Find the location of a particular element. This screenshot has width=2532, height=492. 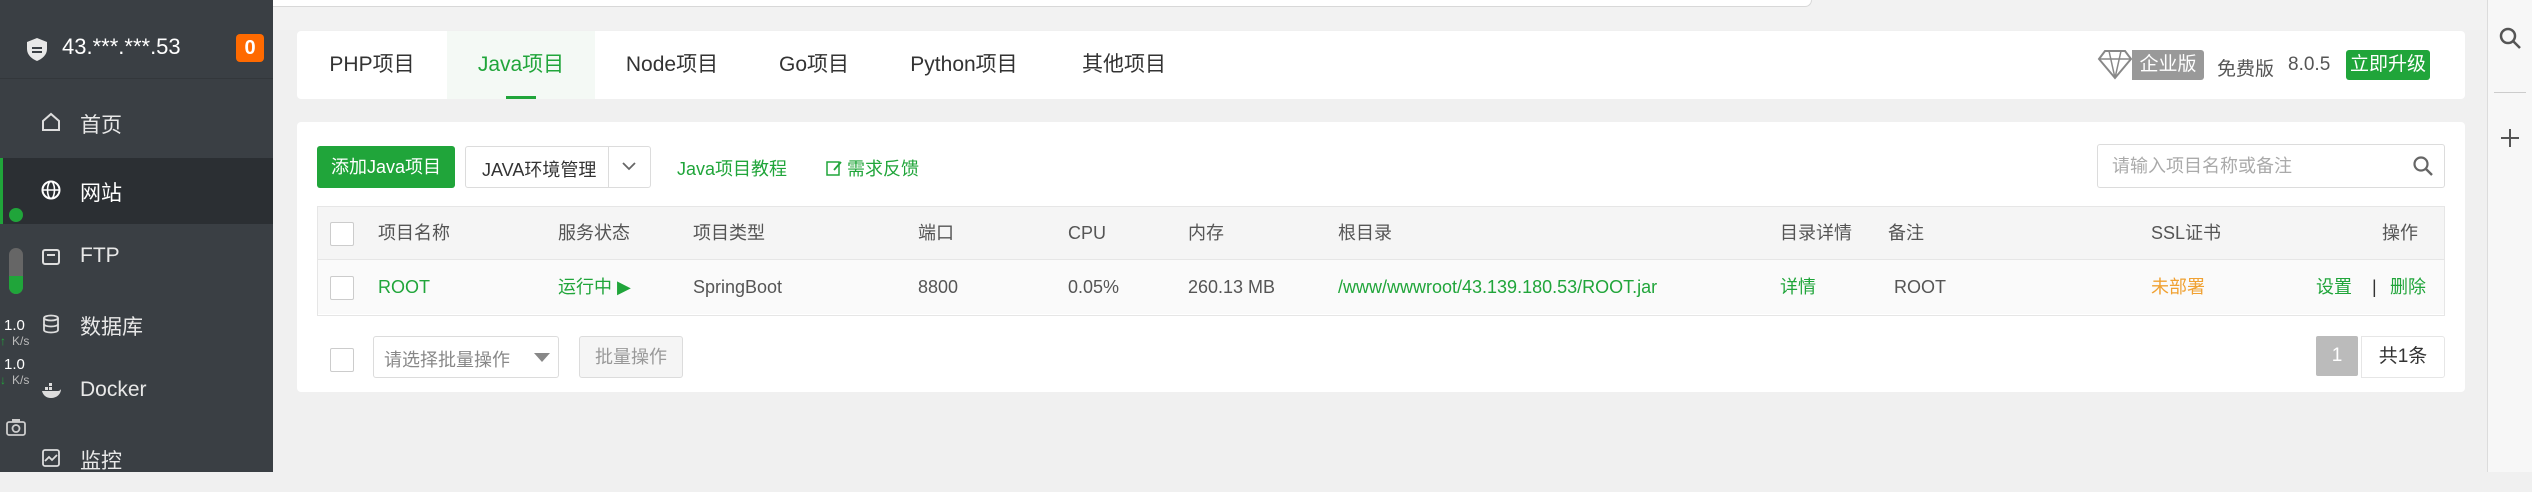

page-number-current: 1 is located at coordinates (2337, 356).